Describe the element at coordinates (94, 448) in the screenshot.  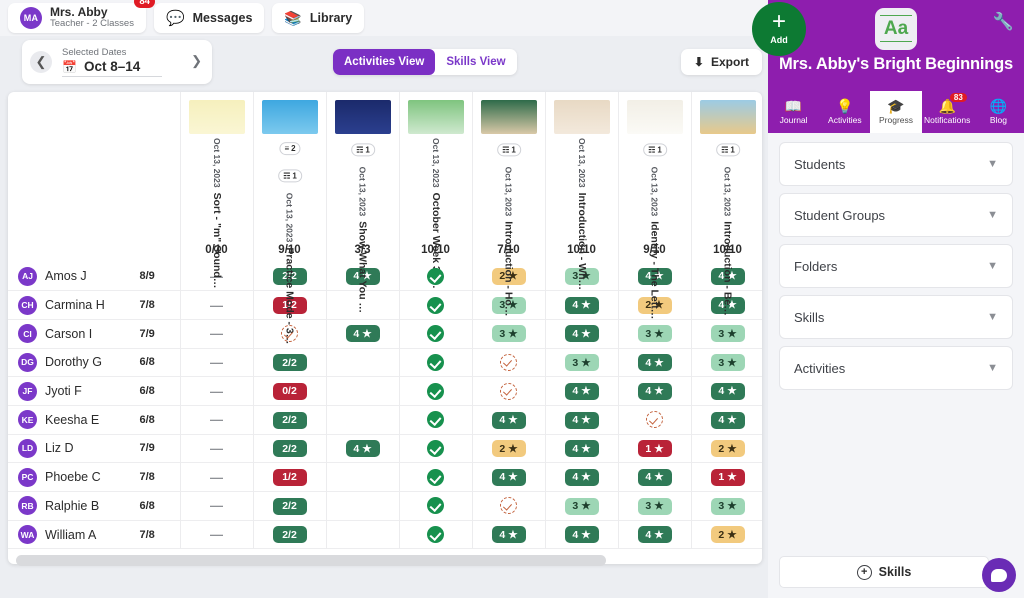
I see `student-cell: LD Liz D 7/9` at that location.